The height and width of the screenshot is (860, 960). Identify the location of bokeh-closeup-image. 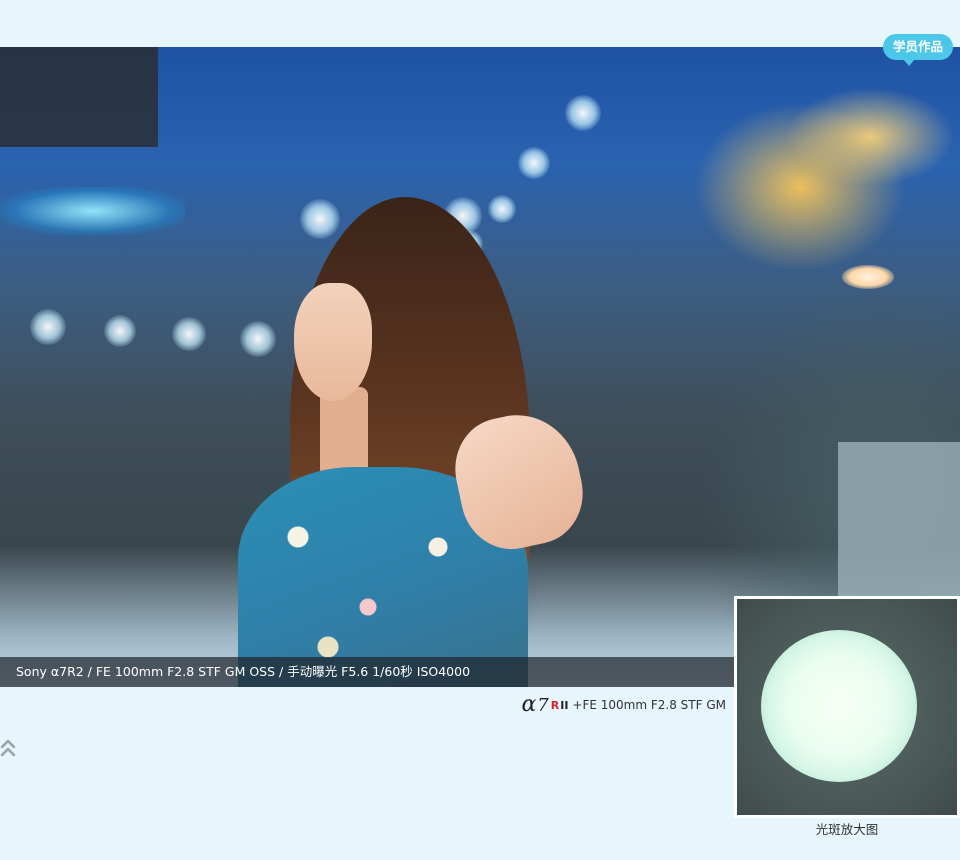
(847, 707).